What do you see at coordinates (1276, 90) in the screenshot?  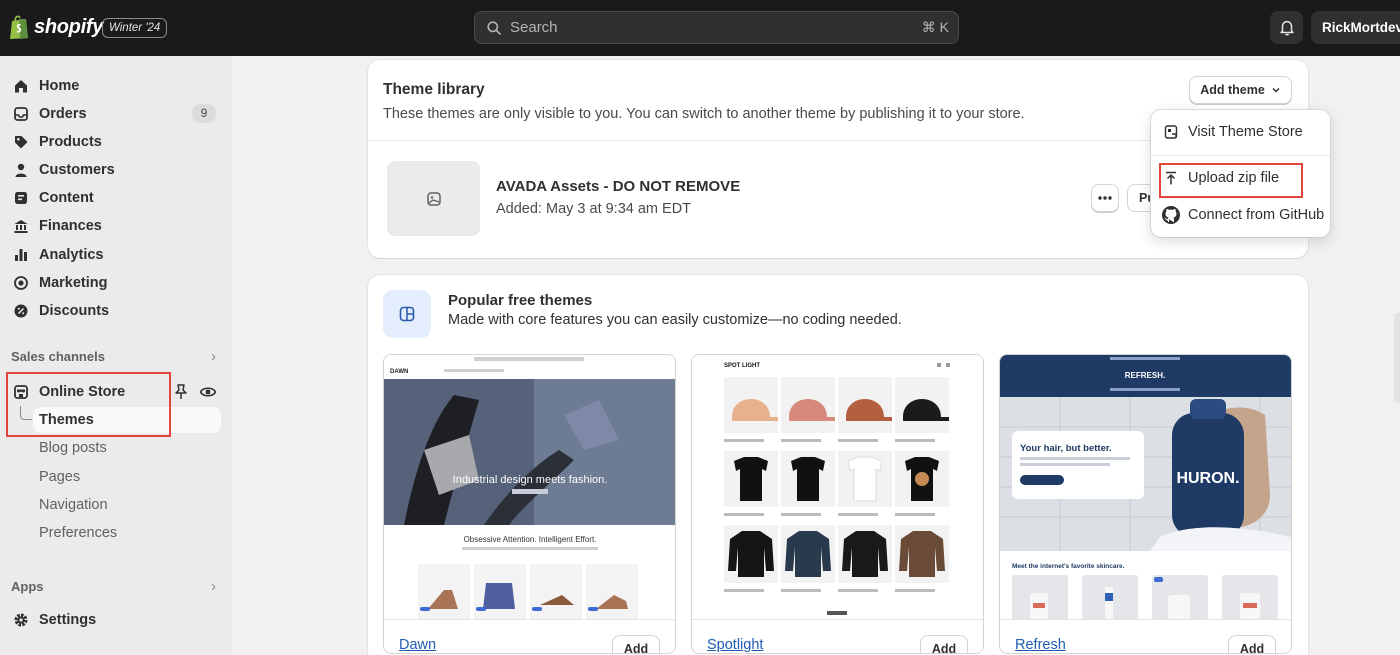 I see `chevron-down-icon` at bounding box center [1276, 90].